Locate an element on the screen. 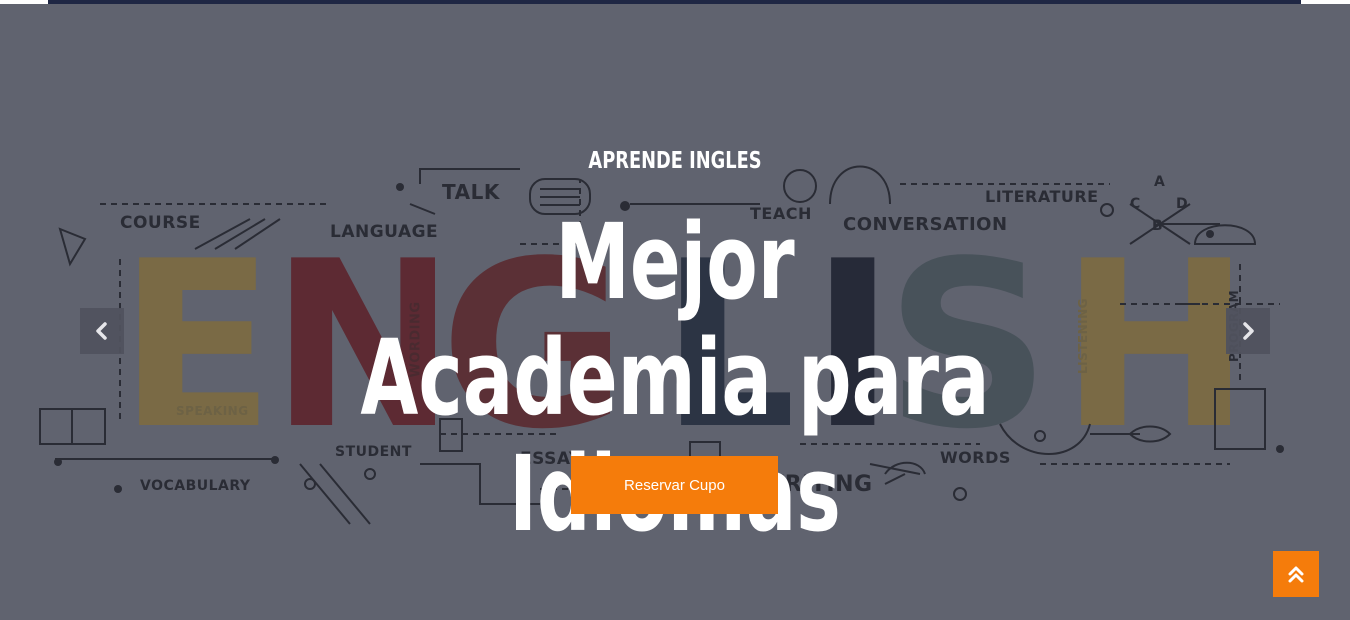 This screenshot has height=620, width=1350. background-label-talk: TALK is located at coordinates (471, 192).